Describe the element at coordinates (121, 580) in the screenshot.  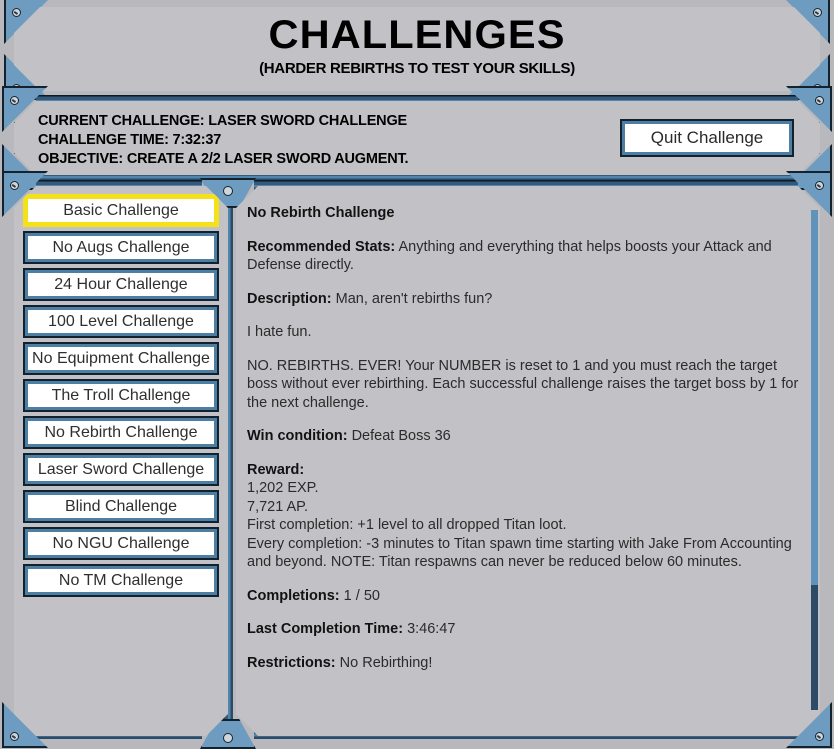
I see `challenge-button-10: No TM Challenge` at that location.